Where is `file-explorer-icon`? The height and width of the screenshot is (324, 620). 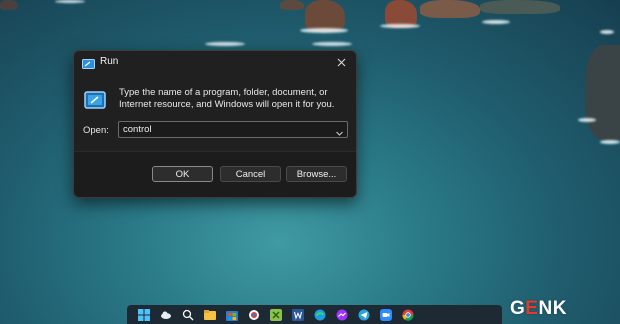
file-explorer-icon is located at coordinates (210, 314).